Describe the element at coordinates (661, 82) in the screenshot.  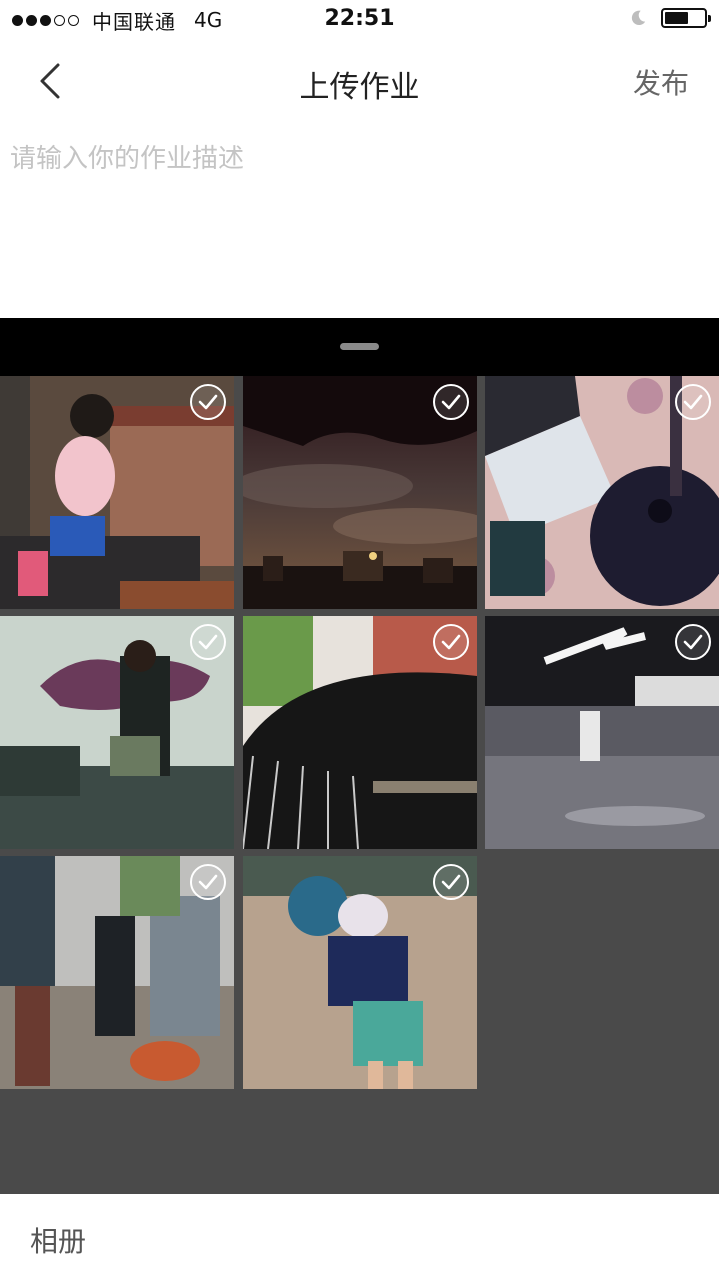
I see `publish-button: 发布` at that location.